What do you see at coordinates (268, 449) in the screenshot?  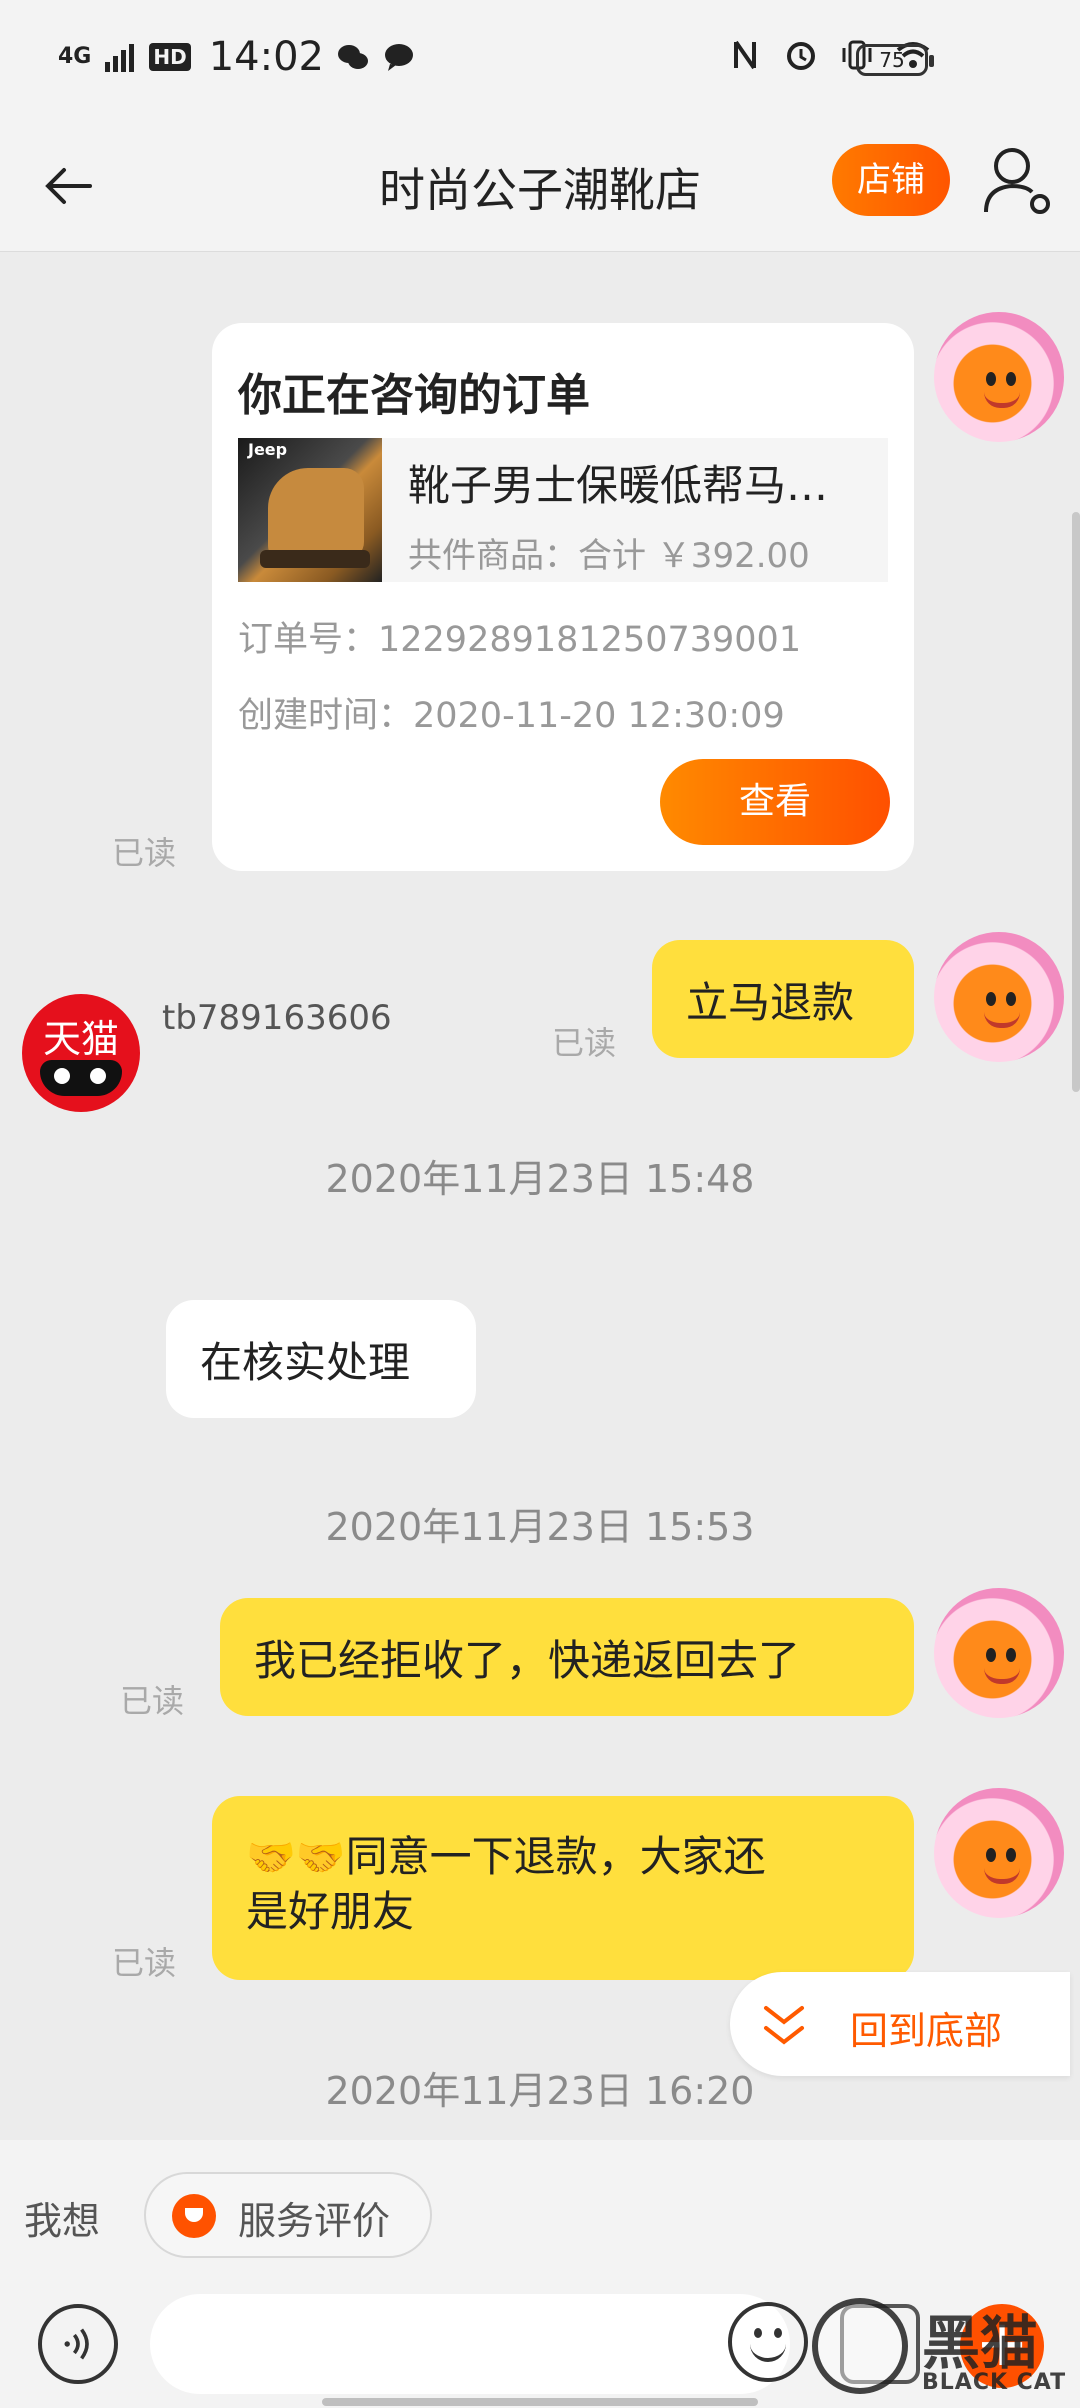 I see `product-brand: Jeep` at bounding box center [268, 449].